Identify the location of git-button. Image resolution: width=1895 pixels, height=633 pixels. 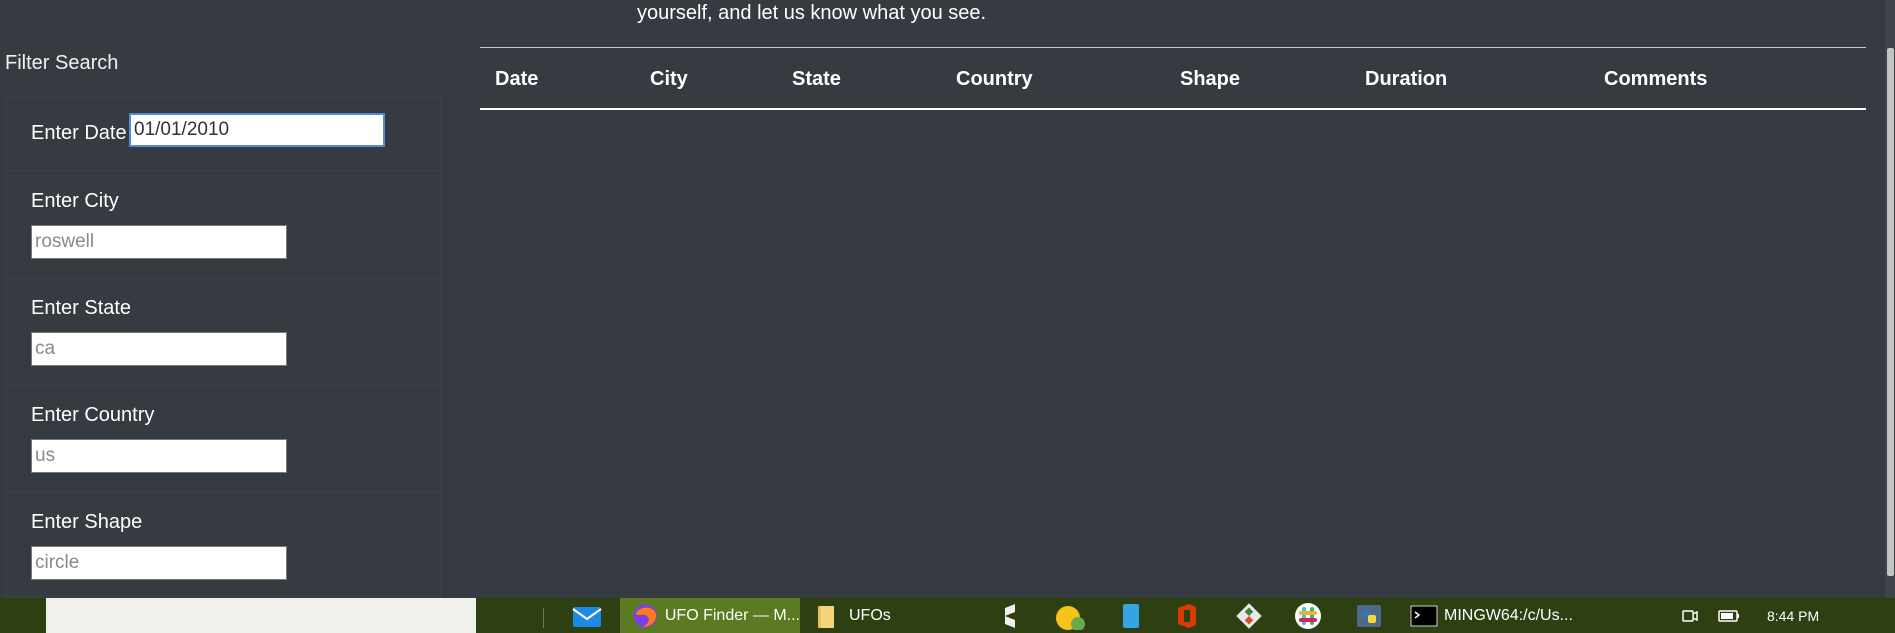
(1249, 615).